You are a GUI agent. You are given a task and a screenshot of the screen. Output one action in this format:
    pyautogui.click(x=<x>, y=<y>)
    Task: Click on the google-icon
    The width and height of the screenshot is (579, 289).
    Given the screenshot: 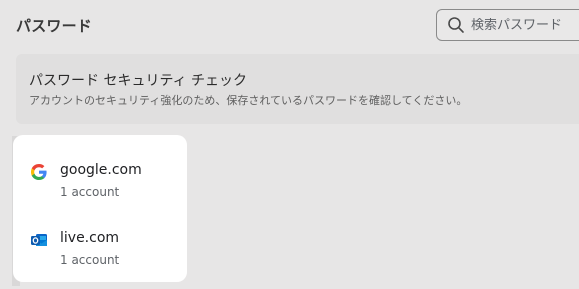 What is the action you would take?
    pyautogui.click(x=39, y=172)
    